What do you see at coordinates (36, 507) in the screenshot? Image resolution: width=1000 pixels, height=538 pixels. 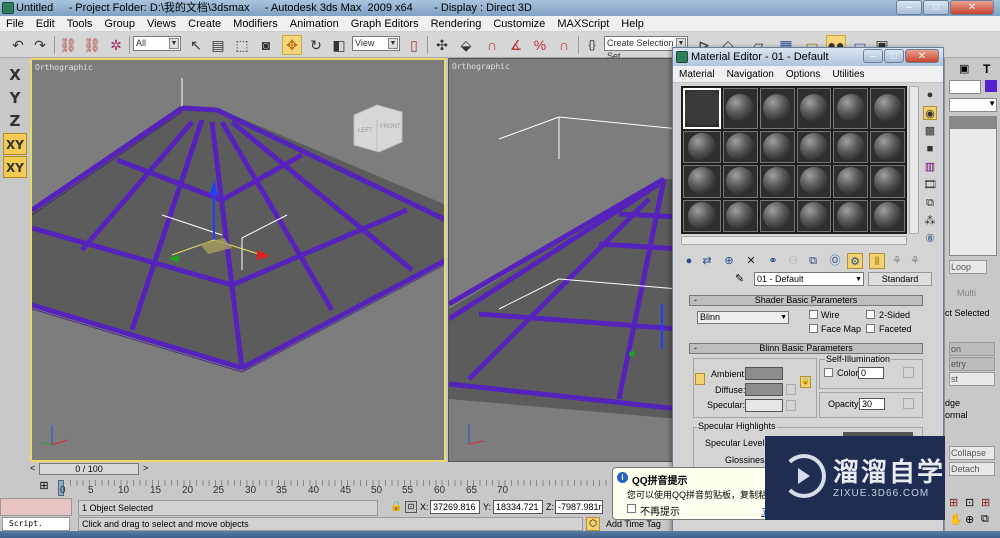 I see `maxscript-listener-mini` at bounding box center [36, 507].